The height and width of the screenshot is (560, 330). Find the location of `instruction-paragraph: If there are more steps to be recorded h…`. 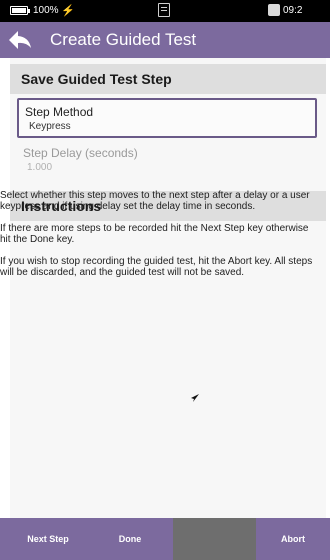

instruction-paragraph: If there are more steps to be recorded h… is located at coordinates (154, 234).